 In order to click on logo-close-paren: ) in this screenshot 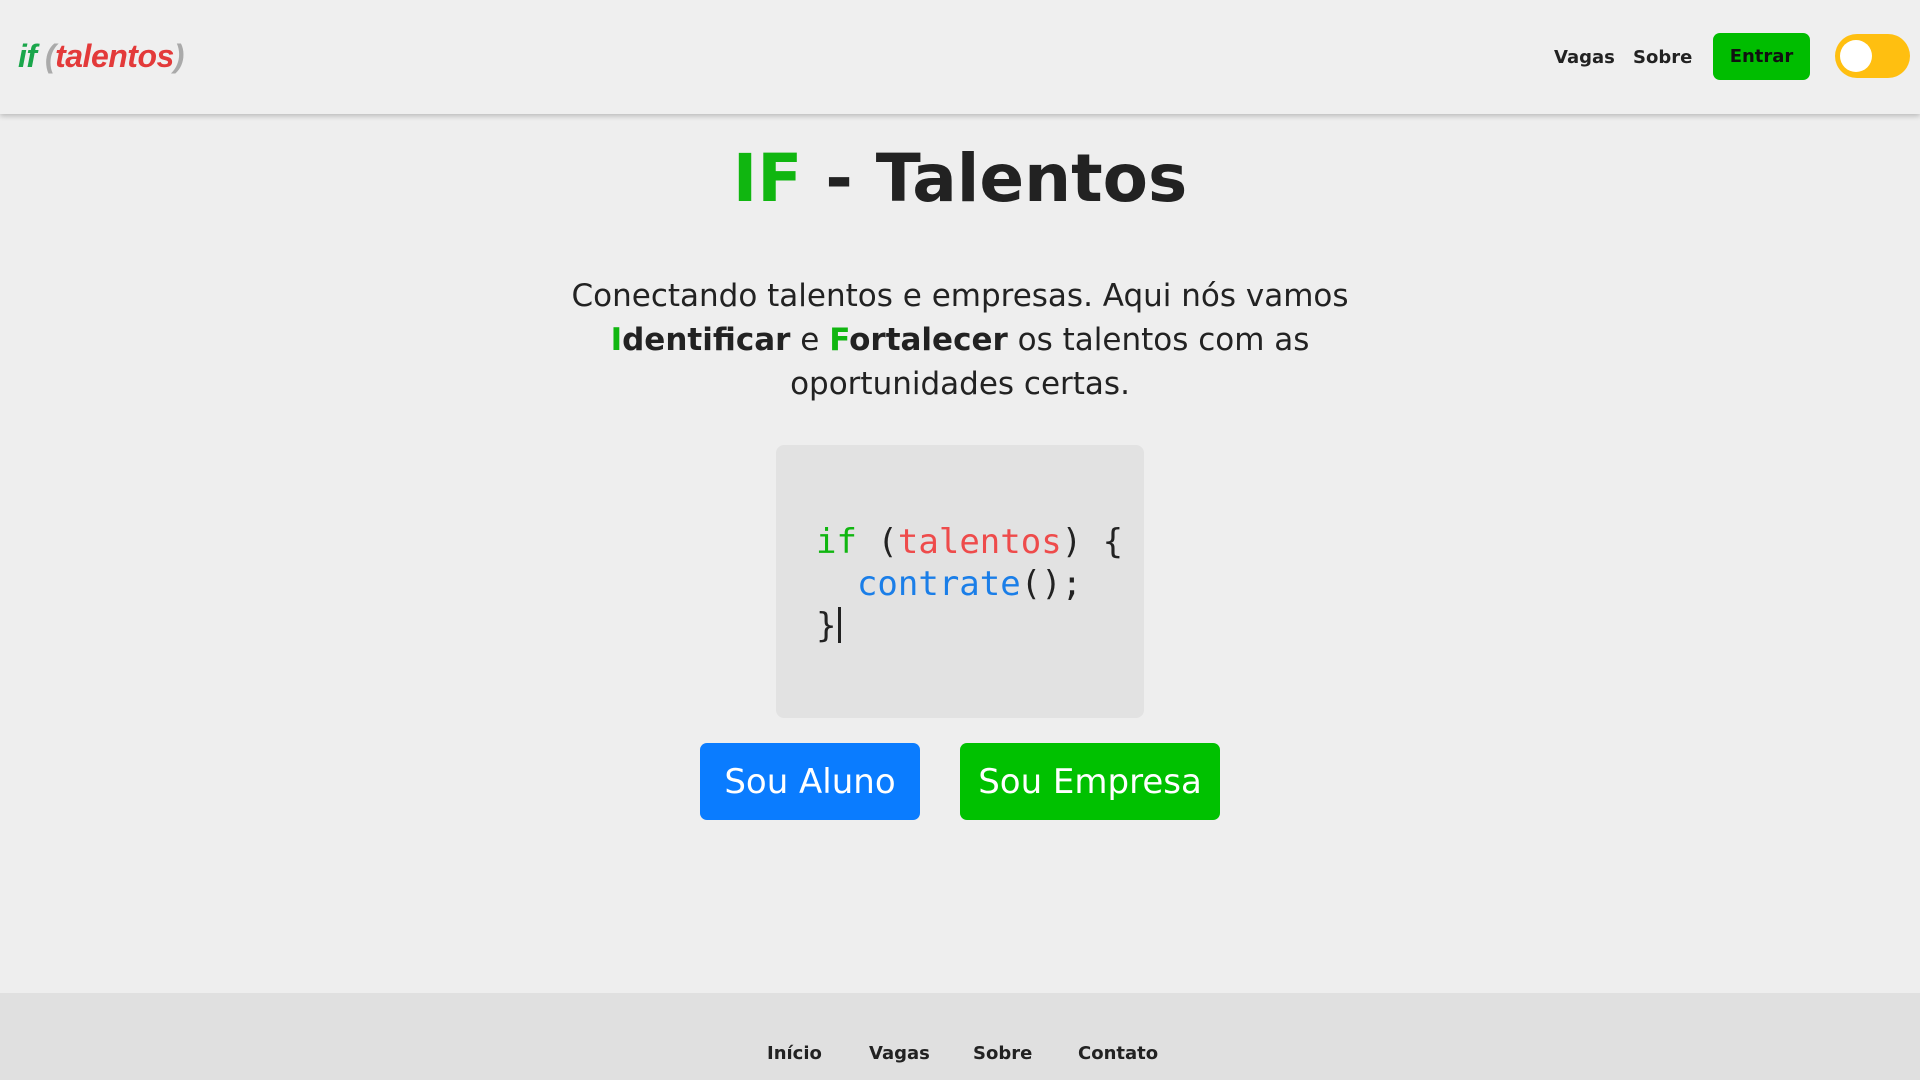, I will do `click(179, 56)`.